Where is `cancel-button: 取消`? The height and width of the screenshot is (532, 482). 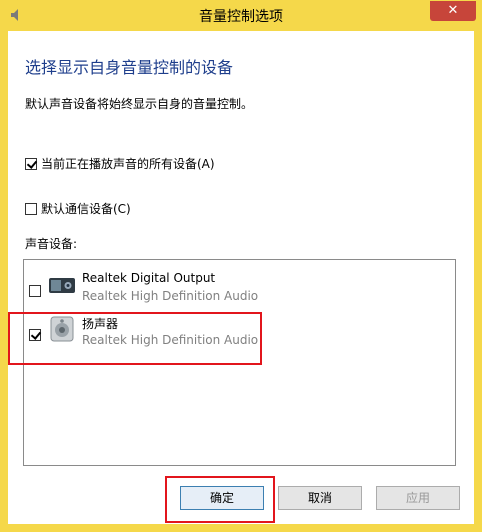
cancel-button: 取消 is located at coordinates (320, 498).